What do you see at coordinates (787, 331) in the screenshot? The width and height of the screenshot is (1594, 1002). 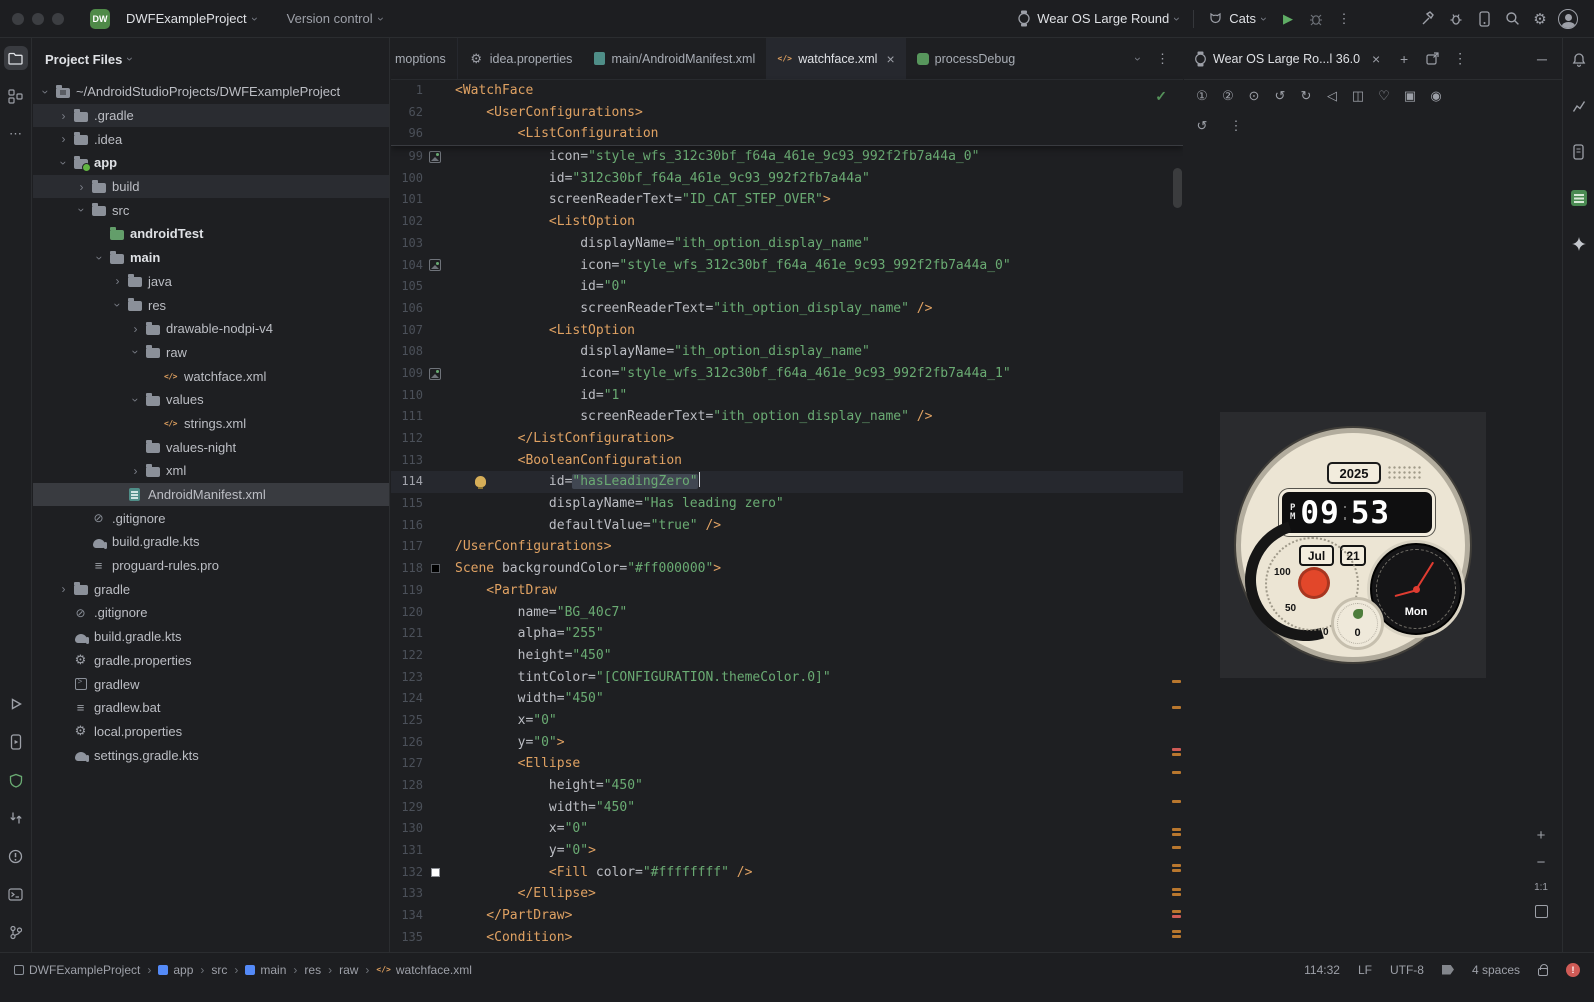 I see `code-line-107: 107 <ListOption` at bounding box center [787, 331].